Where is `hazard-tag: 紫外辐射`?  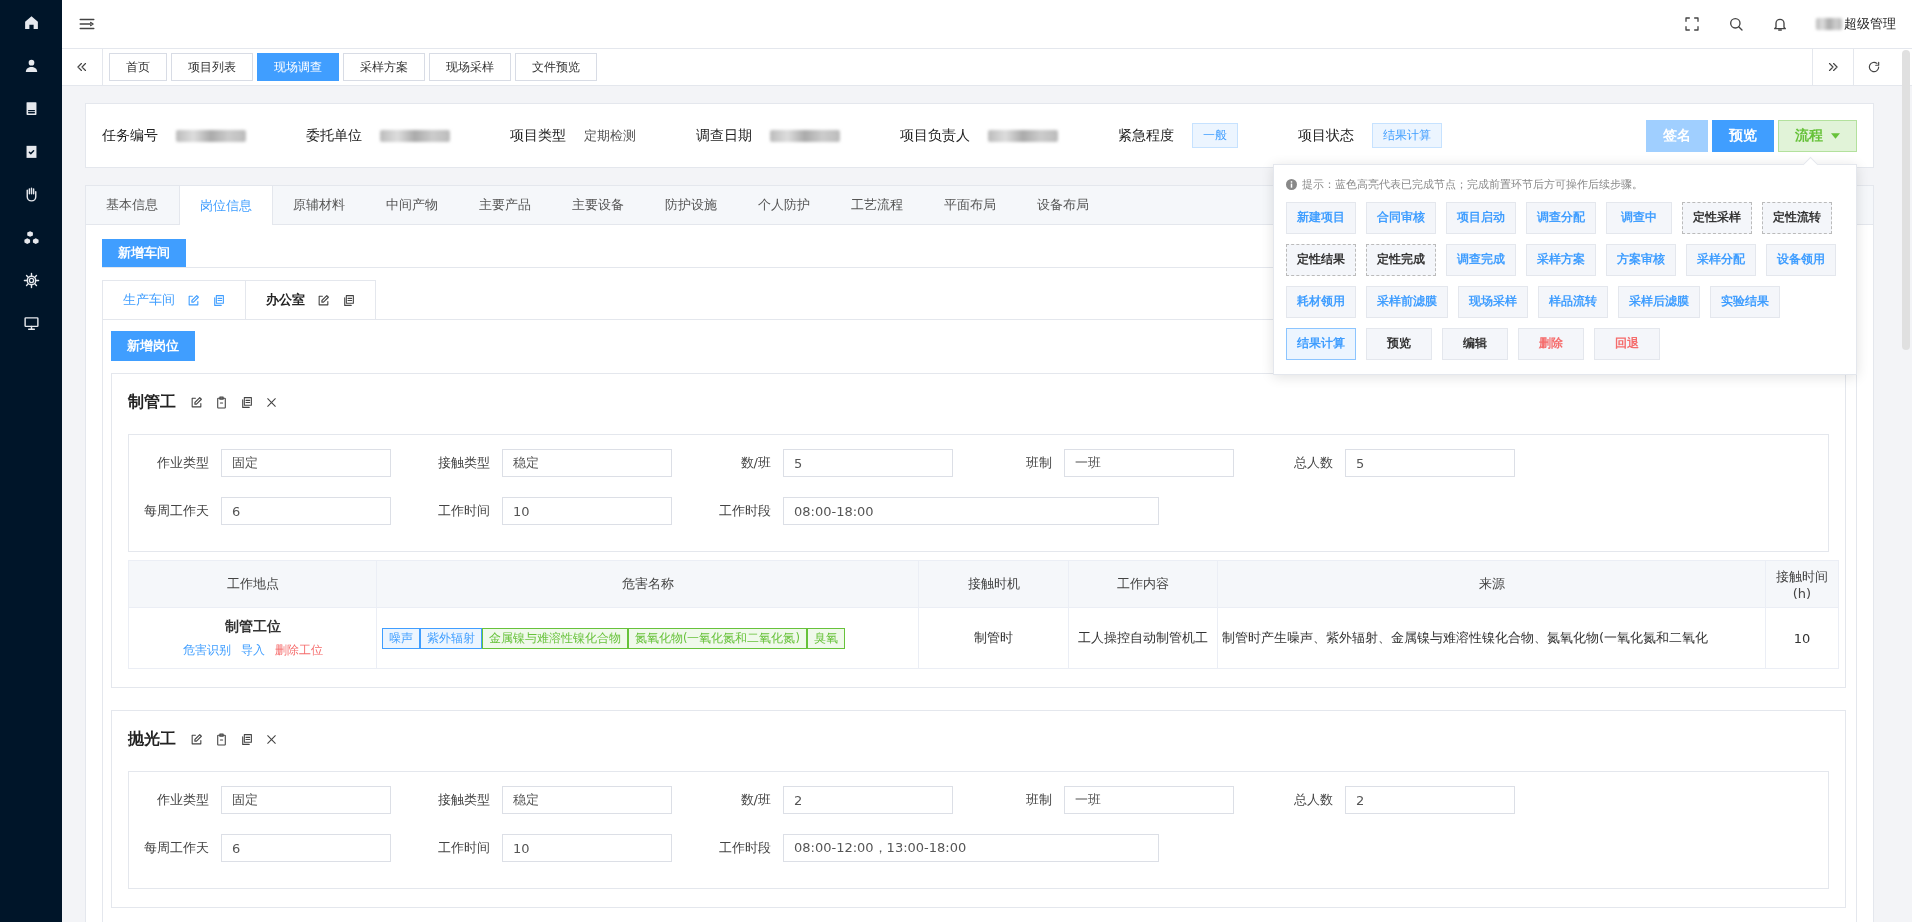
hazard-tag: 紫外辐射 is located at coordinates (451, 638).